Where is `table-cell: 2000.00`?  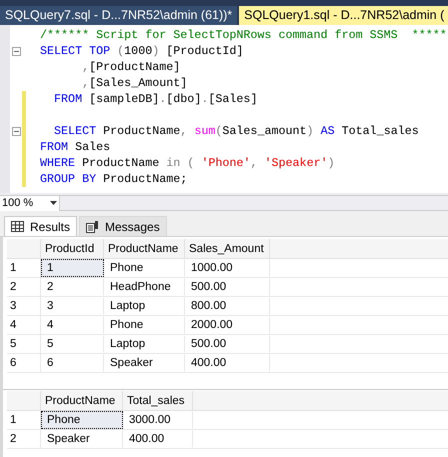 table-cell: 2000.00 is located at coordinates (227, 325).